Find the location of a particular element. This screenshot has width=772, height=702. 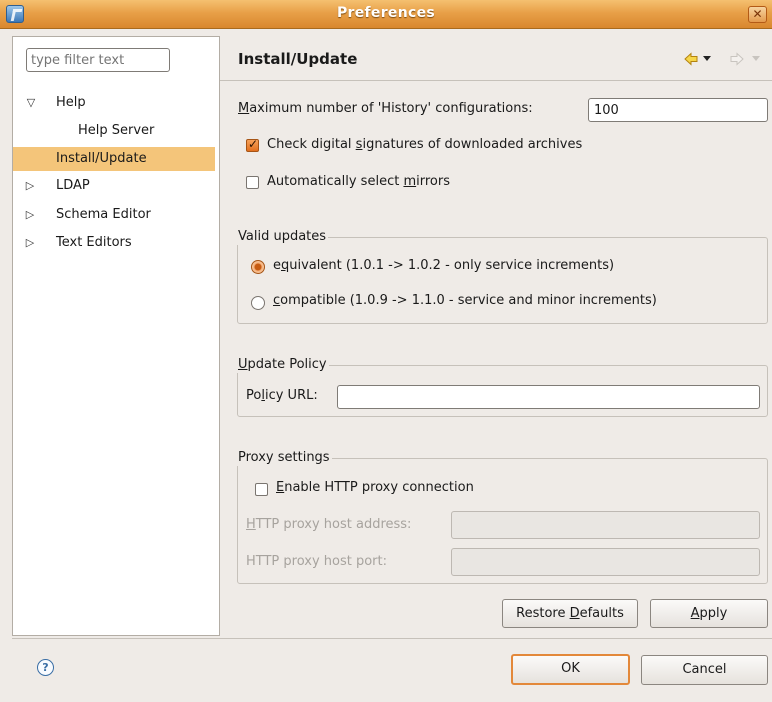

back-arrow-icon is located at coordinates (691, 59).